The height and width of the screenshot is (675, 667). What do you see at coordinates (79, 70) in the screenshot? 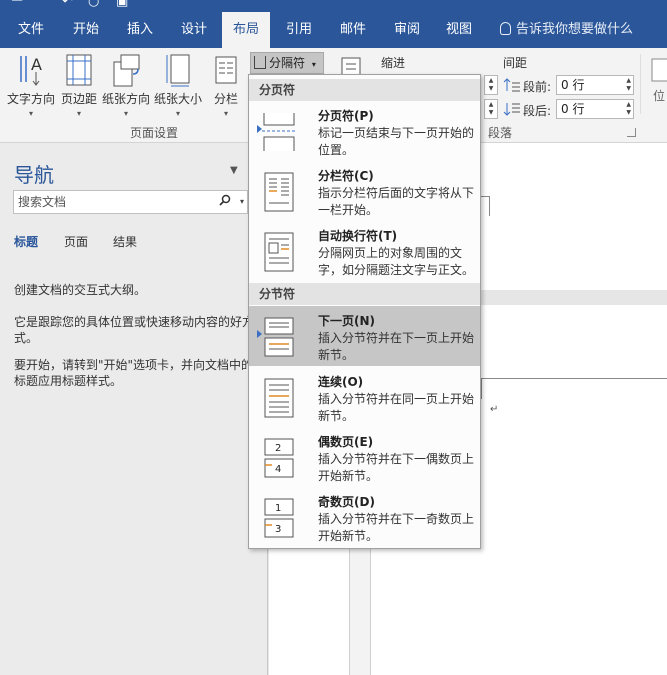
I see `margins-icon` at bounding box center [79, 70].